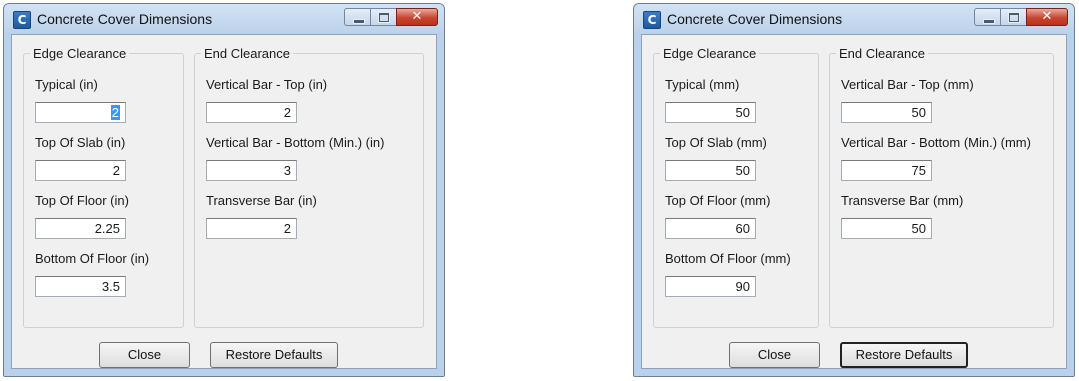 The height and width of the screenshot is (381, 1079). What do you see at coordinates (80, 228) in the screenshot?
I see `top-of-floor-input: 2.25` at bounding box center [80, 228].